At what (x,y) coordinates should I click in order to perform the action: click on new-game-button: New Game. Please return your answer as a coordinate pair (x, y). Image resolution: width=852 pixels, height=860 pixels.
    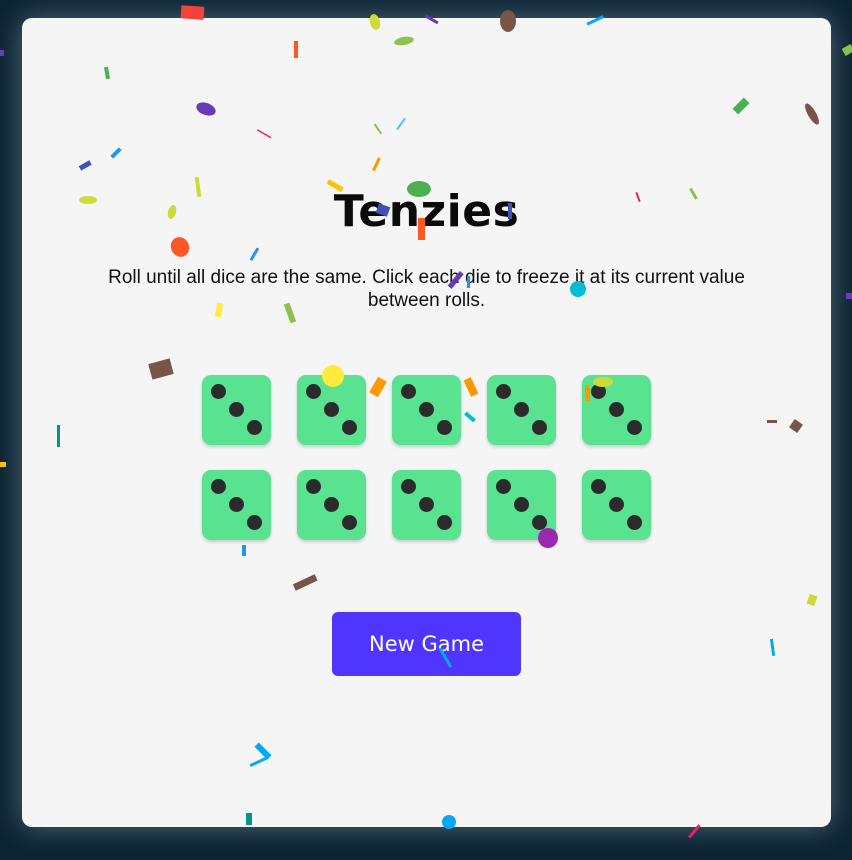
    Looking at the image, I should click on (426, 644).